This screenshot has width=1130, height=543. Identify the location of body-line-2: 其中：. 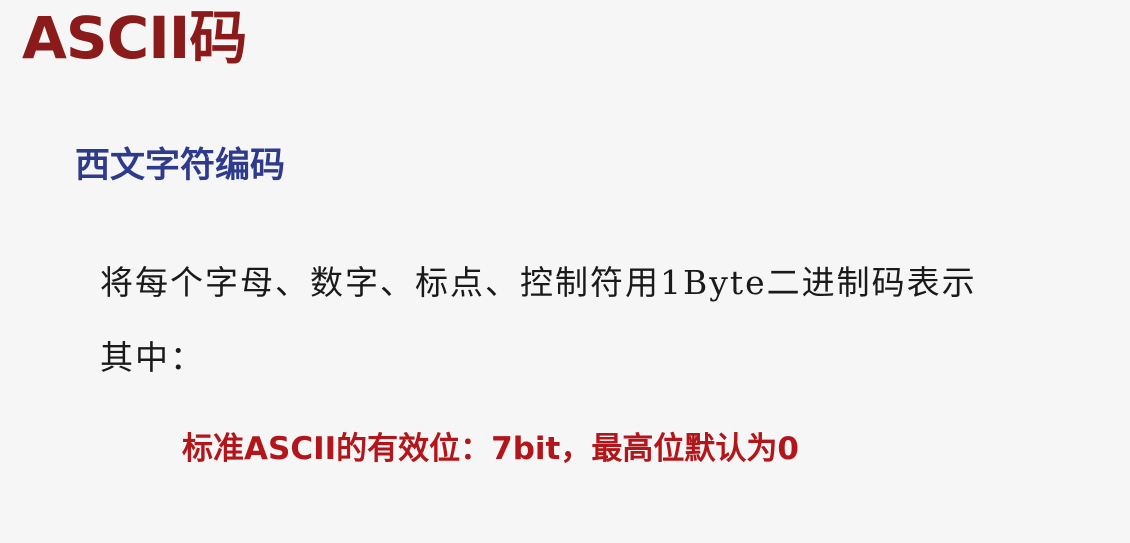
(152, 357).